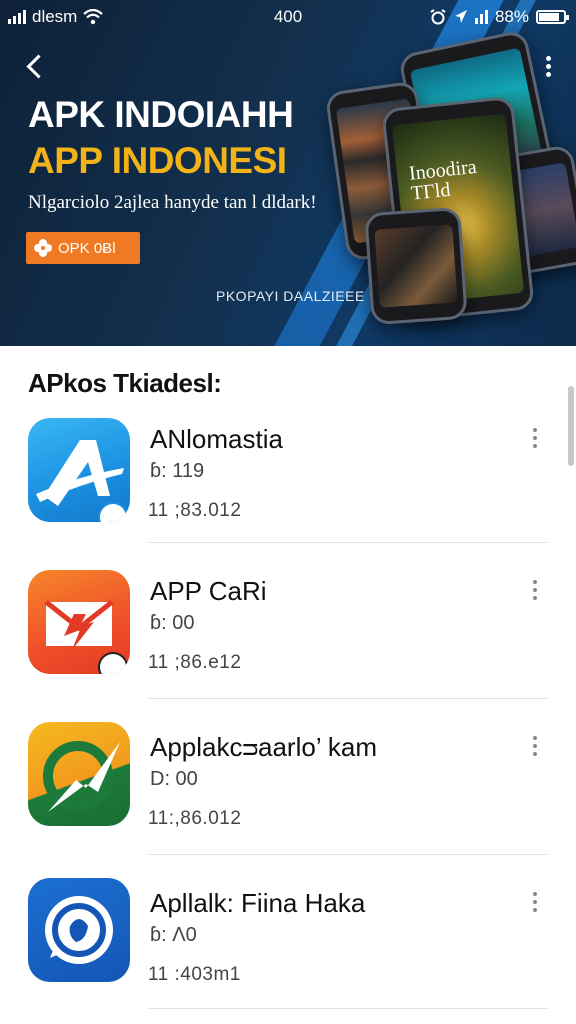 The height and width of the screenshot is (1024, 576). I want to click on hero-title-line1: APK INDOIAHH, so click(161, 114).